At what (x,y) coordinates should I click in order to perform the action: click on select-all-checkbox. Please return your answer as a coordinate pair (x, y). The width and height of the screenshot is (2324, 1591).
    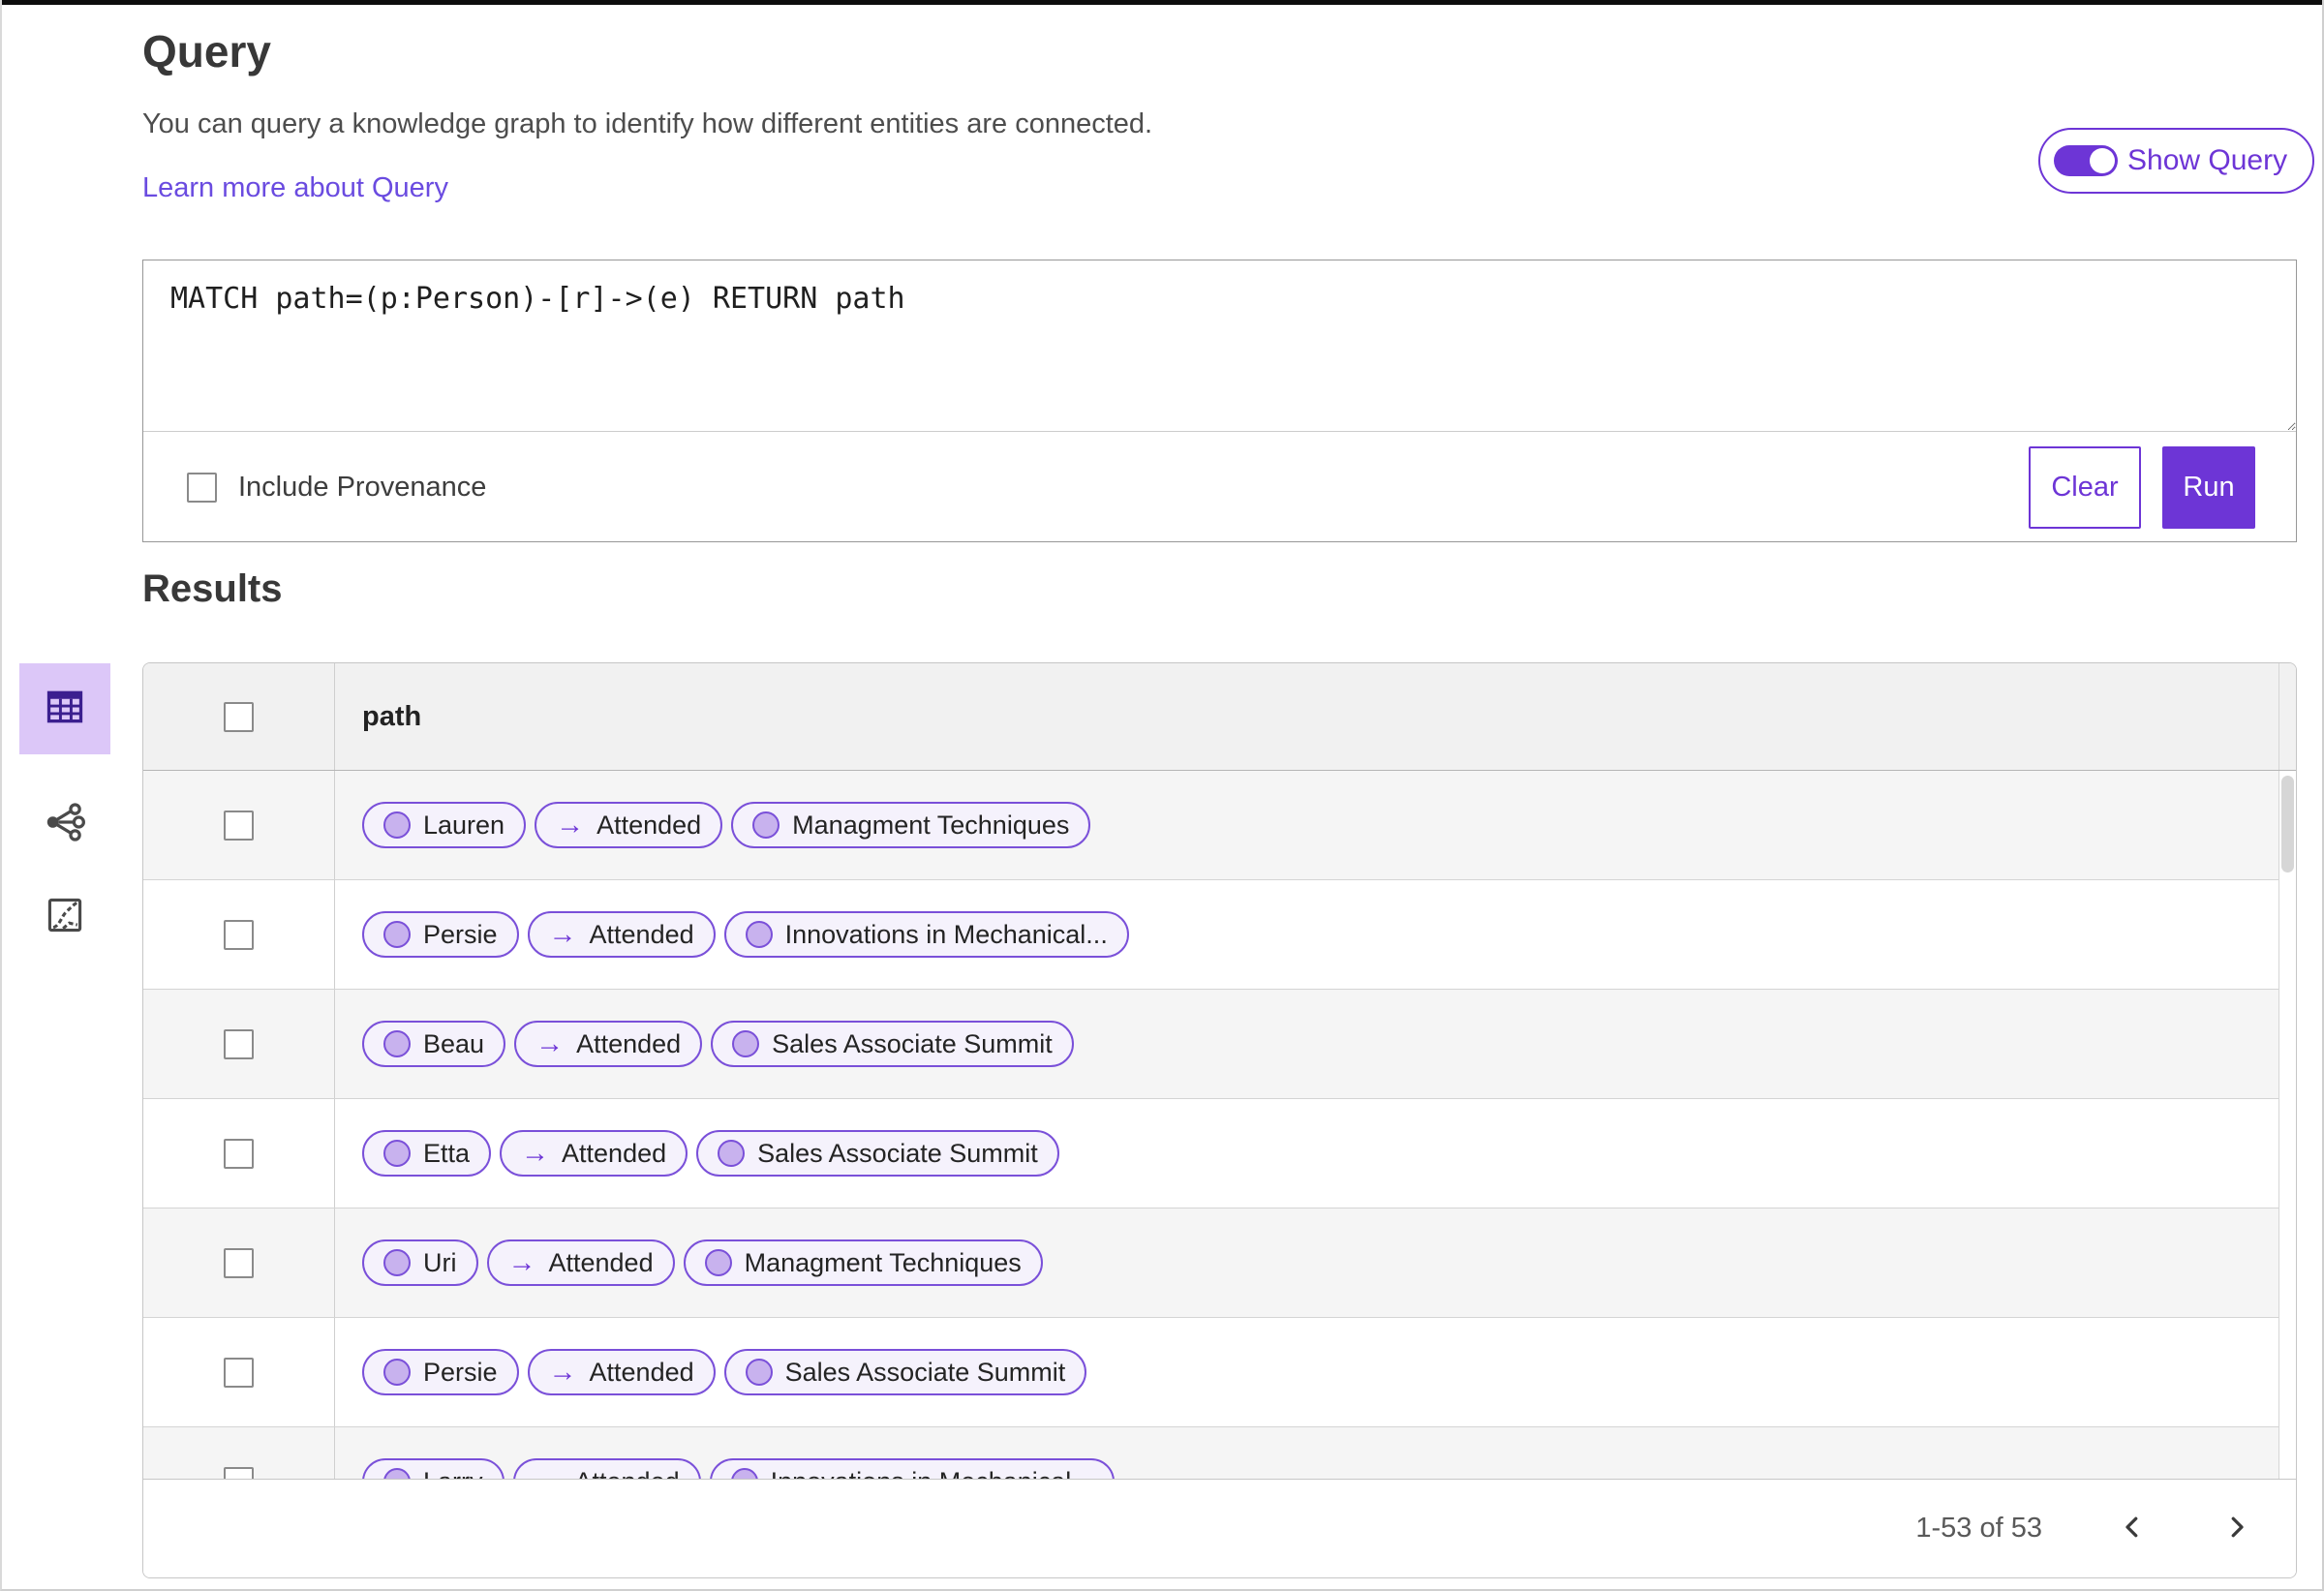
    Looking at the image, I should click on (239, 716).